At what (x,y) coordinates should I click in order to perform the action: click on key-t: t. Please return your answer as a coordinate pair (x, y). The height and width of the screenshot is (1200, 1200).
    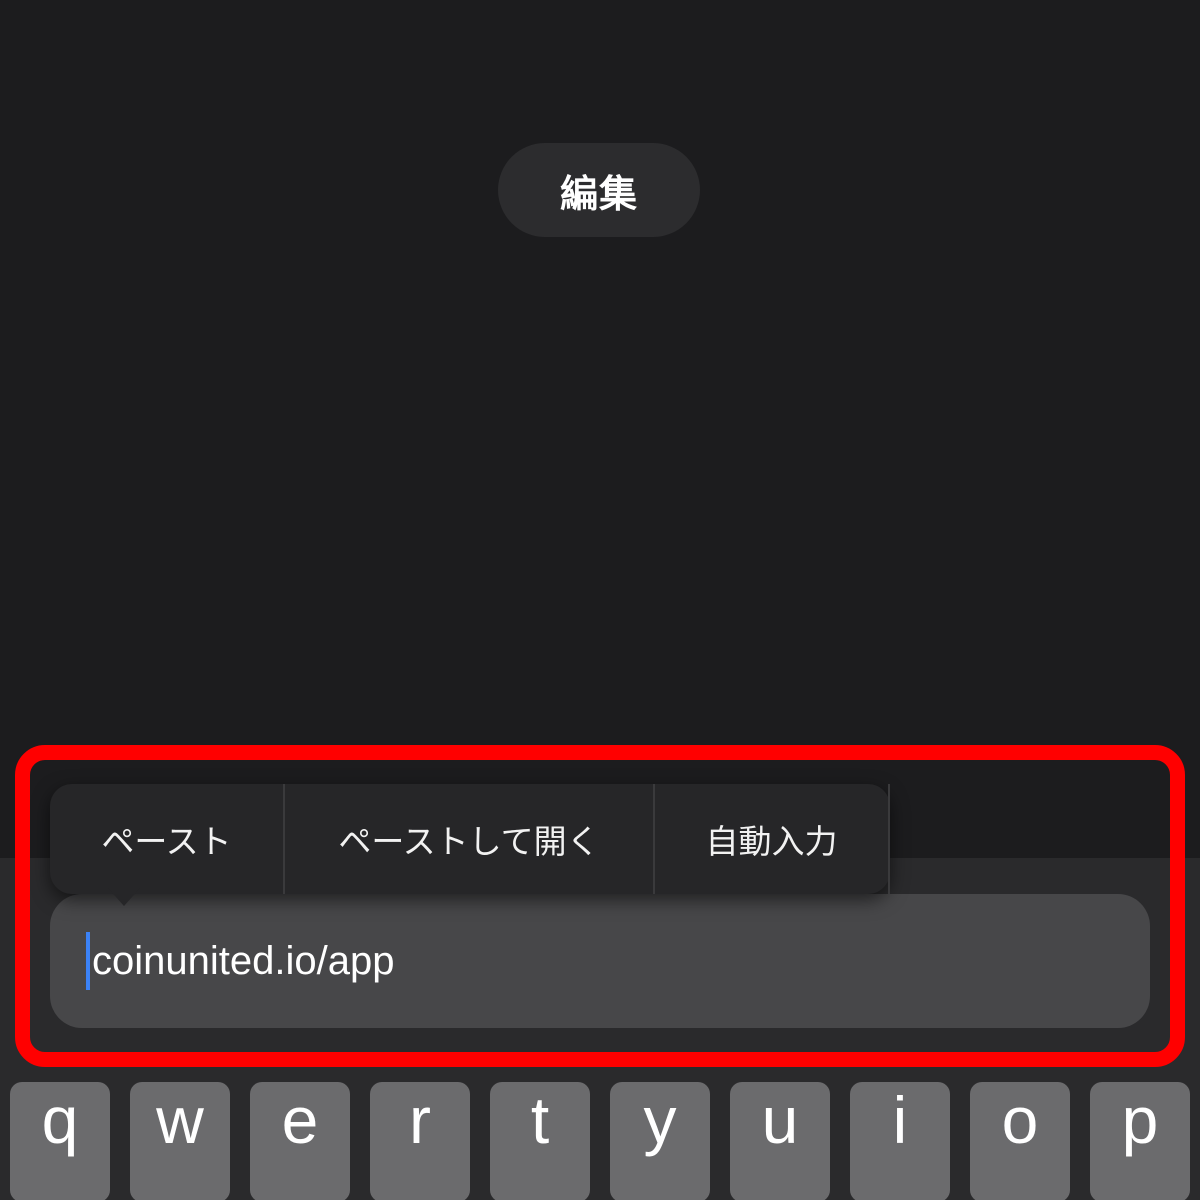
    Looking at the image, I should click on (540, 1141).